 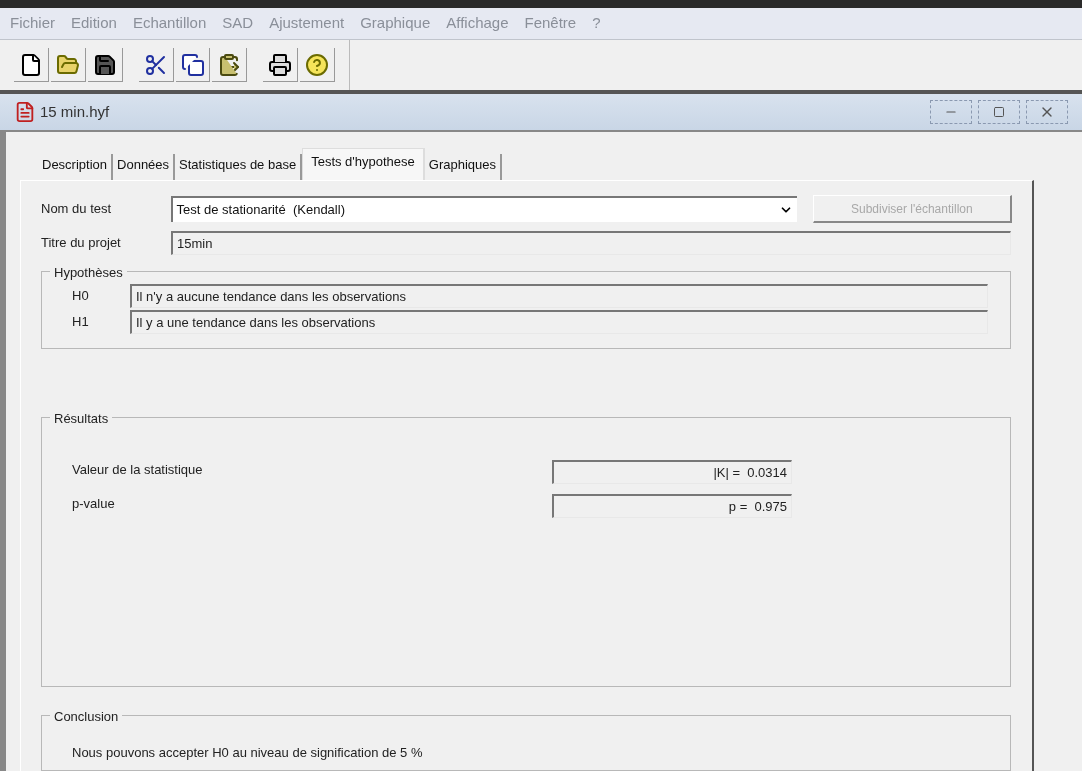 What do you see at coordinates (155, 64) in the screenshot?
I see `scissors-icon` at bounding box center [155, 64].